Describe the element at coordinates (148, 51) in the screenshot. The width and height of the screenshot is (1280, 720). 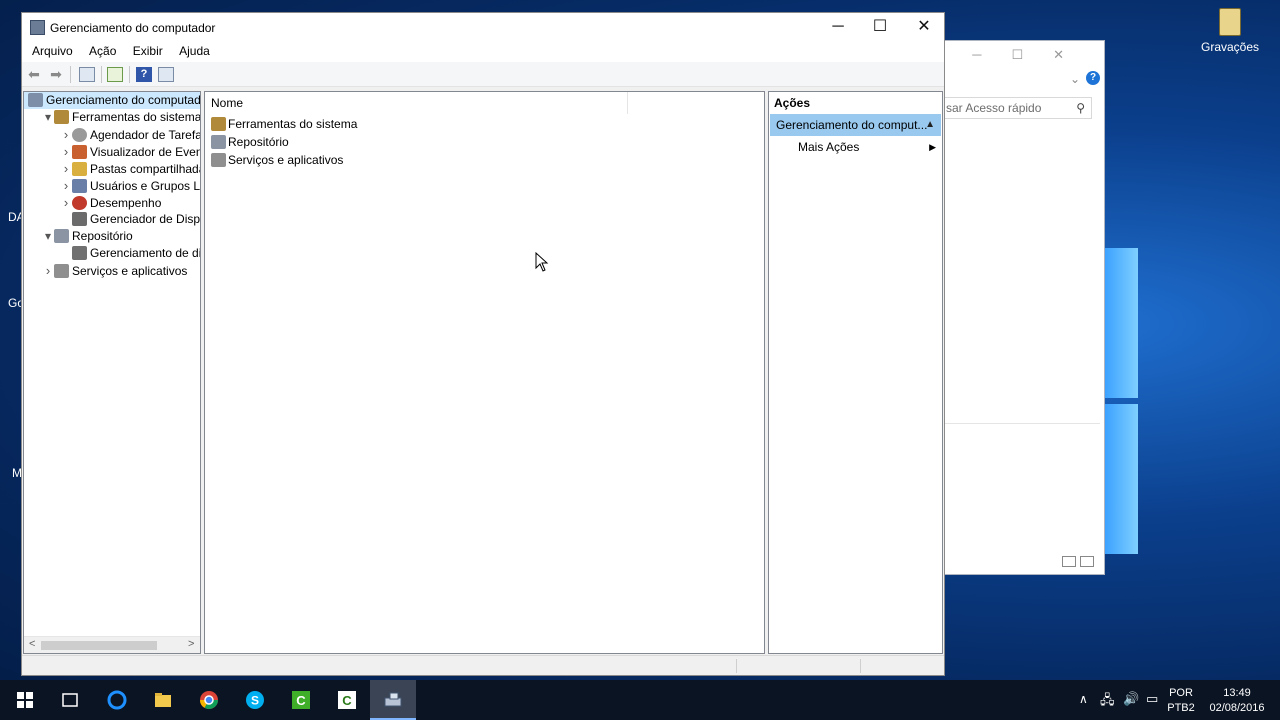
I see `menu-exibir: Exibir` at that location.